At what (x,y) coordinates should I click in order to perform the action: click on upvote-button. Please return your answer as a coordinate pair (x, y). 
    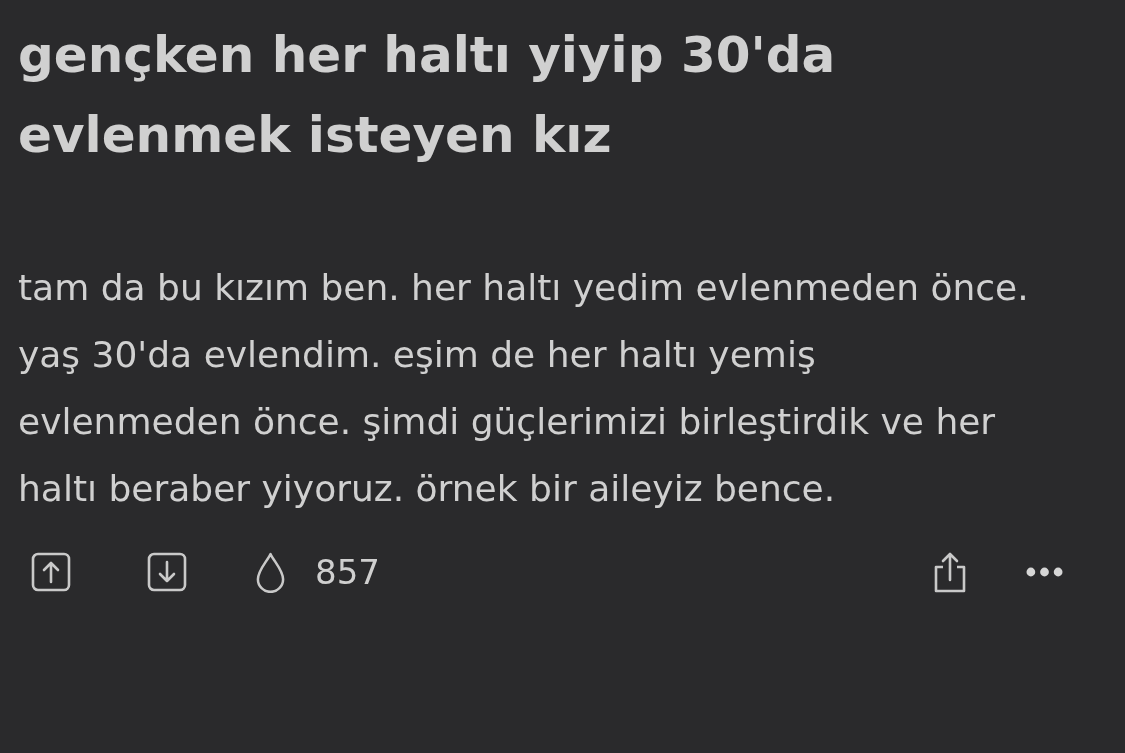
    Looking at the image, I should click on (51, 572).